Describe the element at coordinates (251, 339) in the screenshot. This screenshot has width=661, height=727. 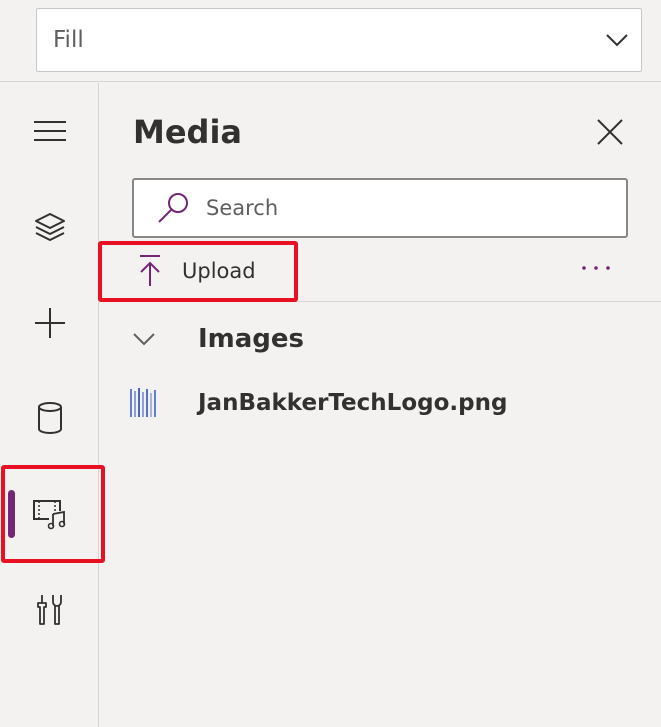
I see `section-label: Images` at that location.